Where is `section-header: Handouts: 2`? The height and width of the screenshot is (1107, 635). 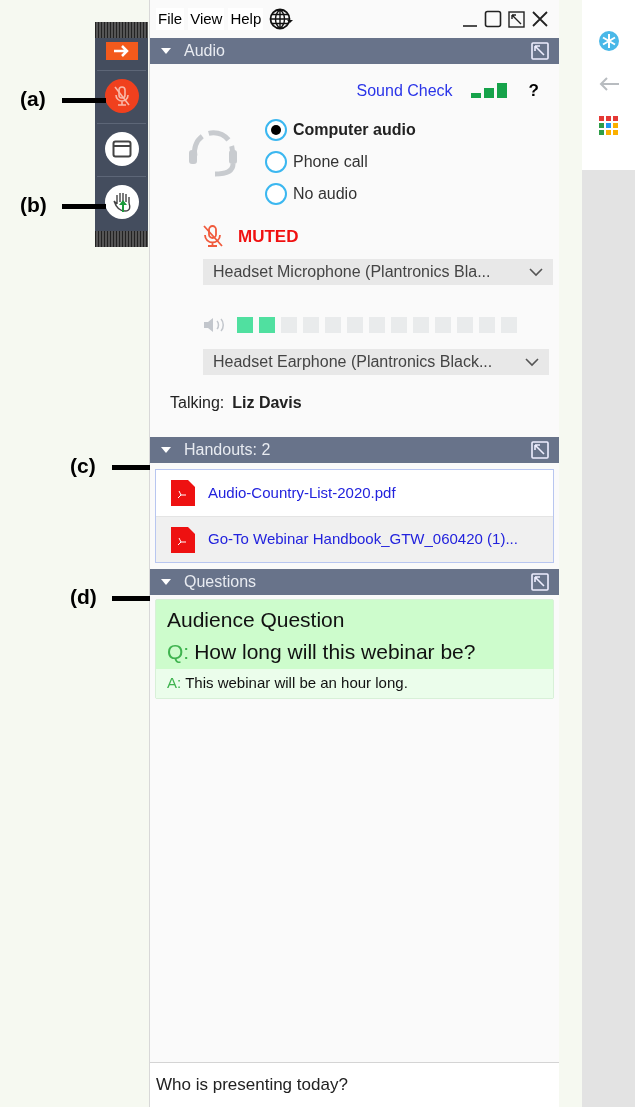
section-header: Handouts: 2 is located at coordinates (354, 450).